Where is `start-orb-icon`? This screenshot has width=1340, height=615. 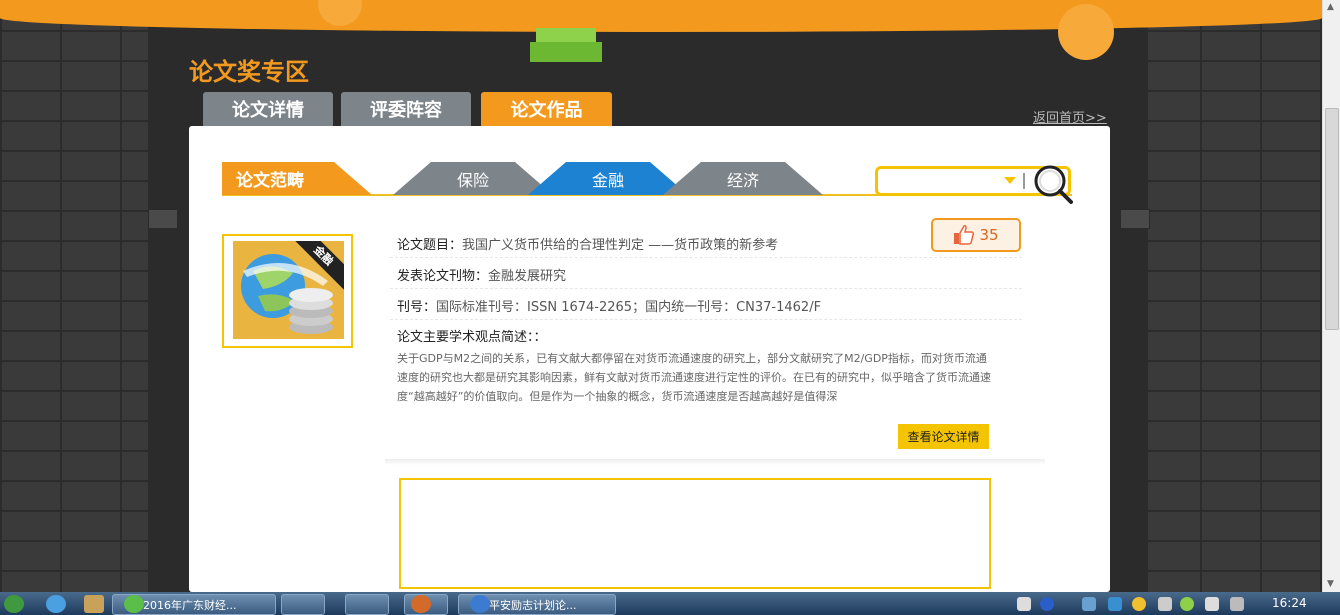 start-orb-icon is located at coordinates (14, 604).